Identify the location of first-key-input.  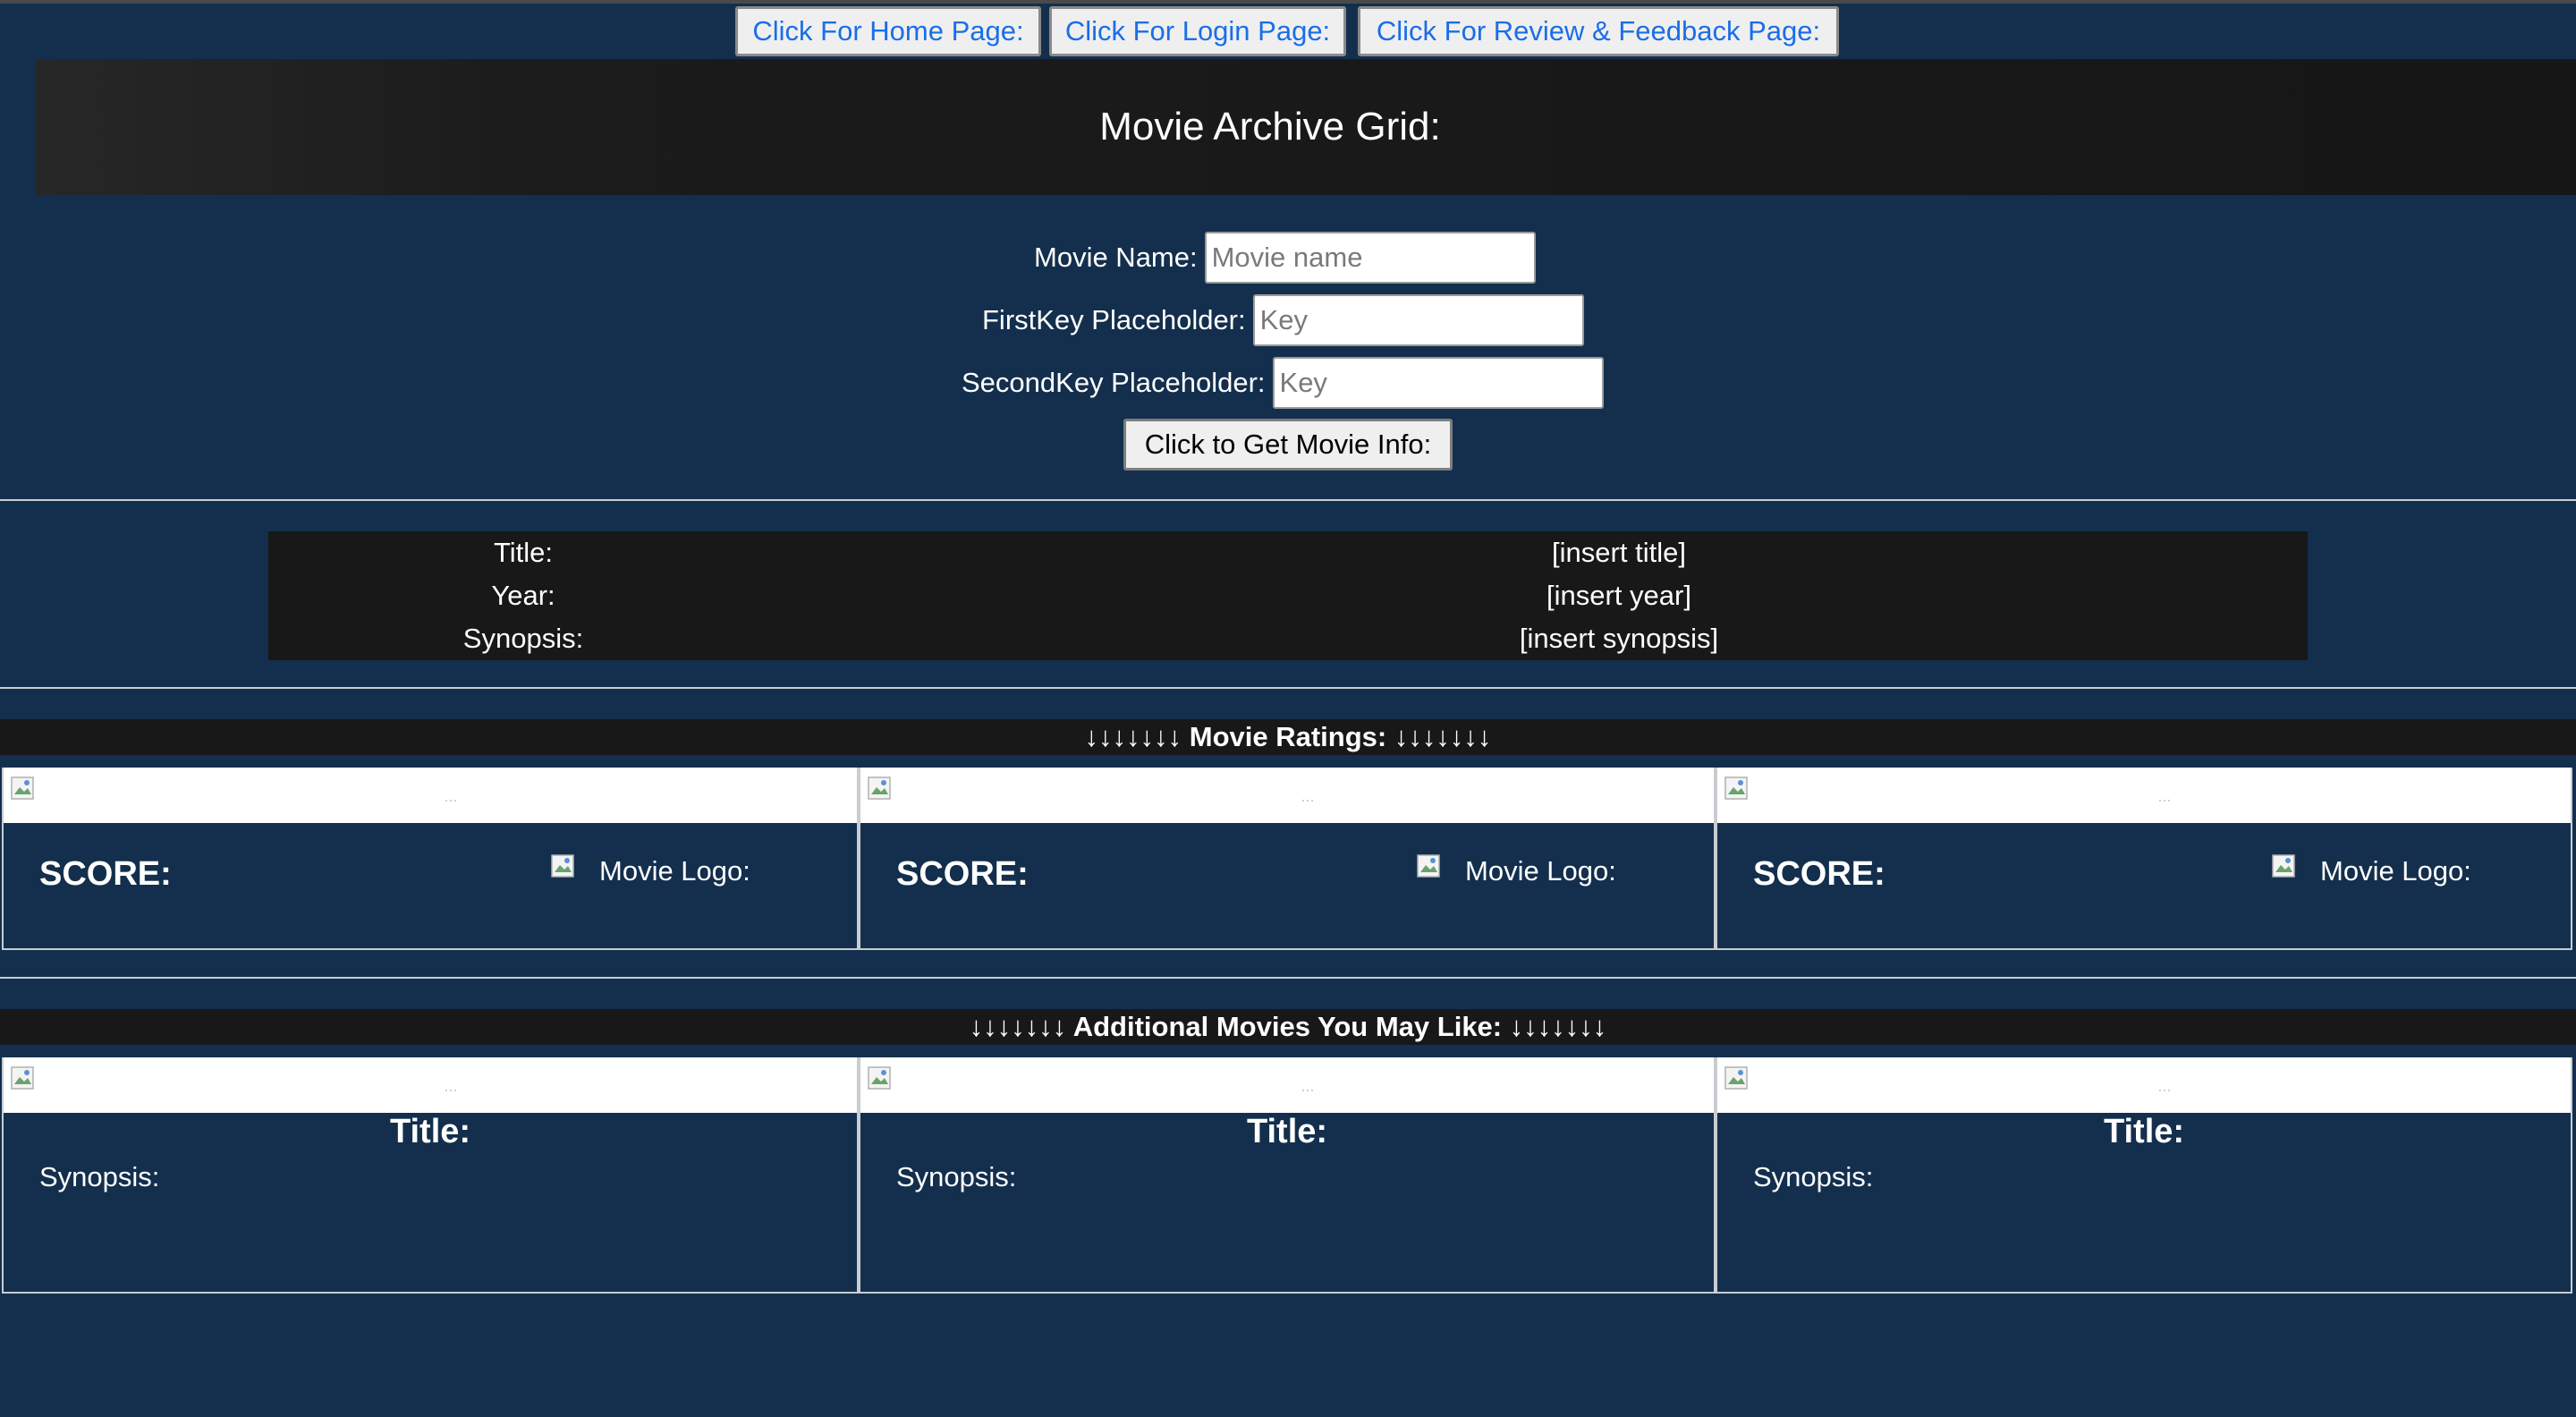
(1418, 320).